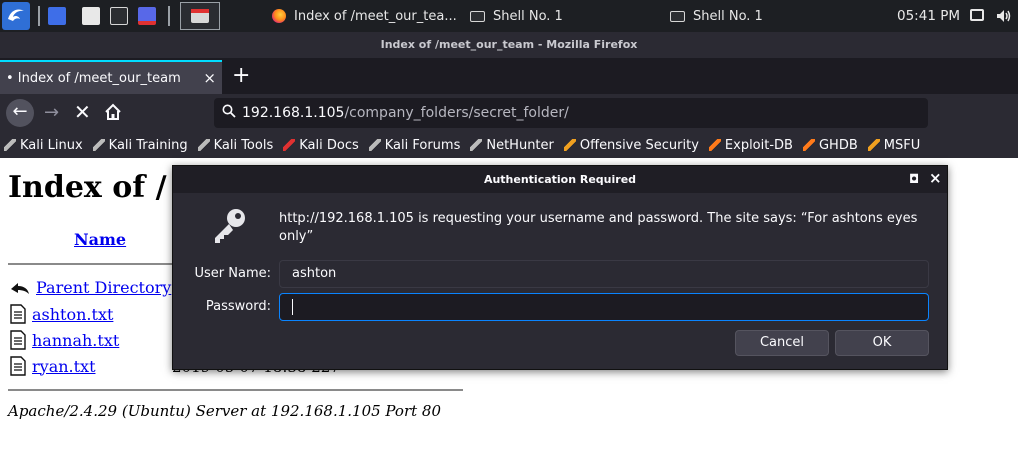  I want to click on close-tab-icon: ×, so click(209, 78).